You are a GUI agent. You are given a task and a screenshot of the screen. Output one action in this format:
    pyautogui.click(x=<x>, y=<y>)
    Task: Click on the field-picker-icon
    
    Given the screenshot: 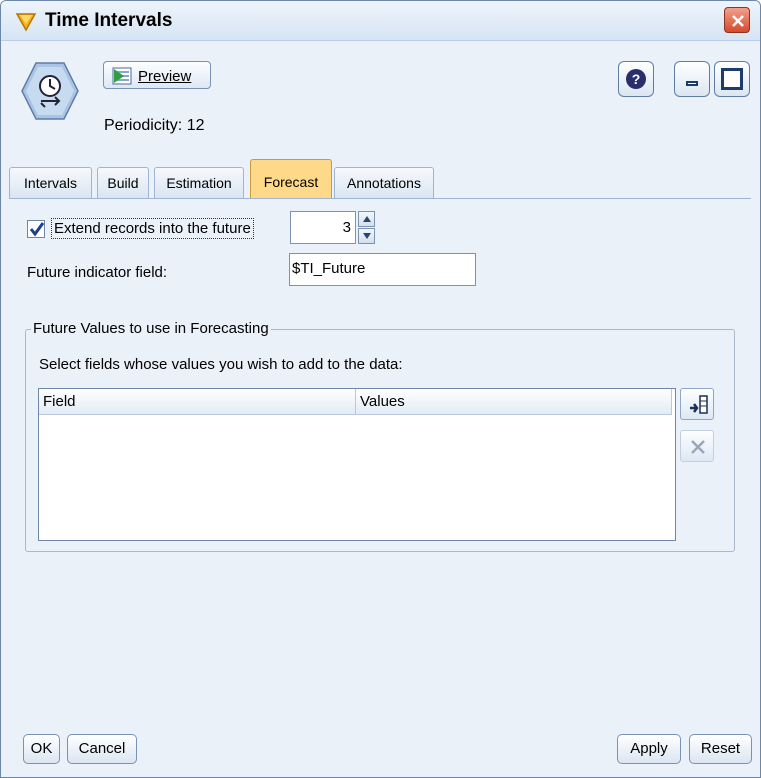 What is the action you would take?
    pyautogui.click(x=699, y=404)
    